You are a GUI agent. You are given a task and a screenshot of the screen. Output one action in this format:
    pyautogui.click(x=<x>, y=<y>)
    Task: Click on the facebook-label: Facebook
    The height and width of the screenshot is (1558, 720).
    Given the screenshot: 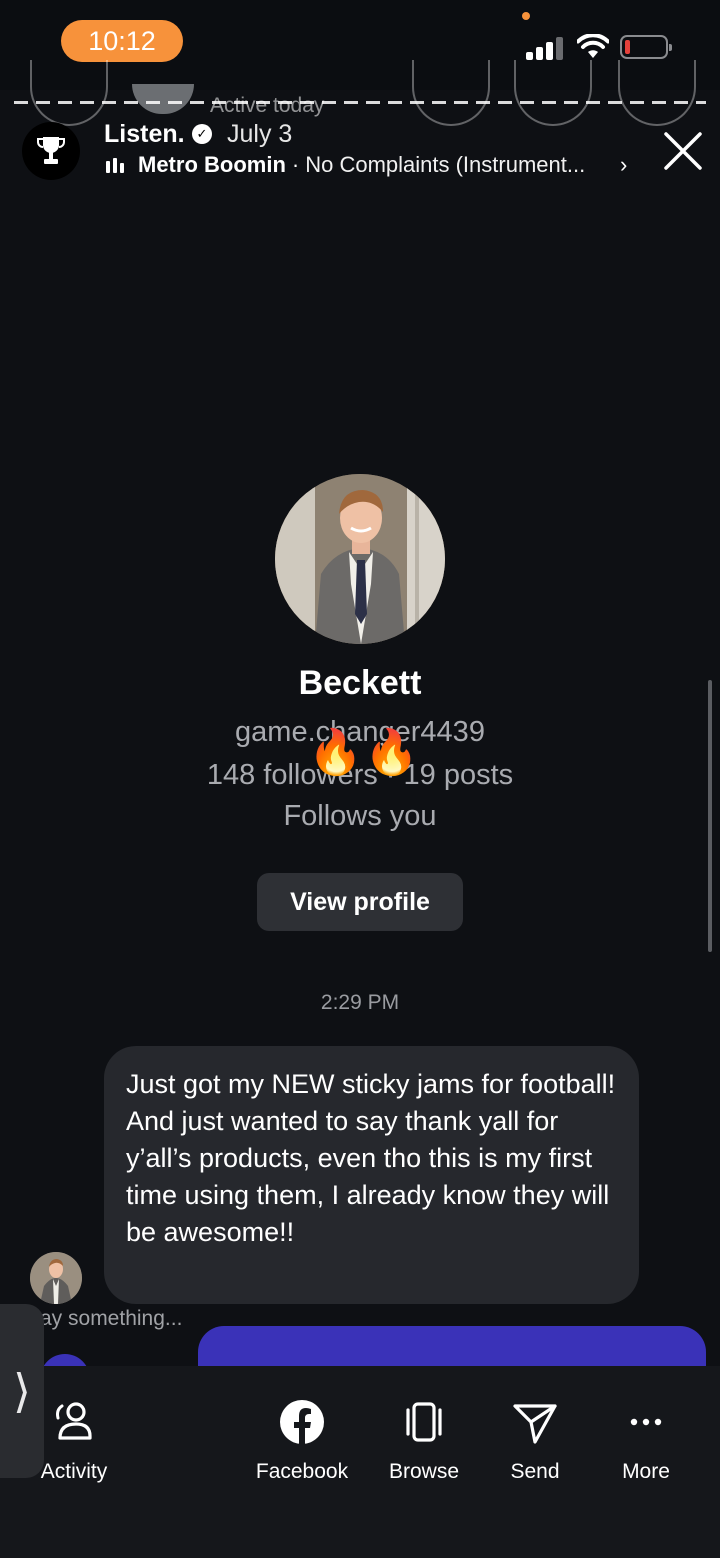 What is the action you would take?
    pyautogui.click(x=302, y=1471)
    